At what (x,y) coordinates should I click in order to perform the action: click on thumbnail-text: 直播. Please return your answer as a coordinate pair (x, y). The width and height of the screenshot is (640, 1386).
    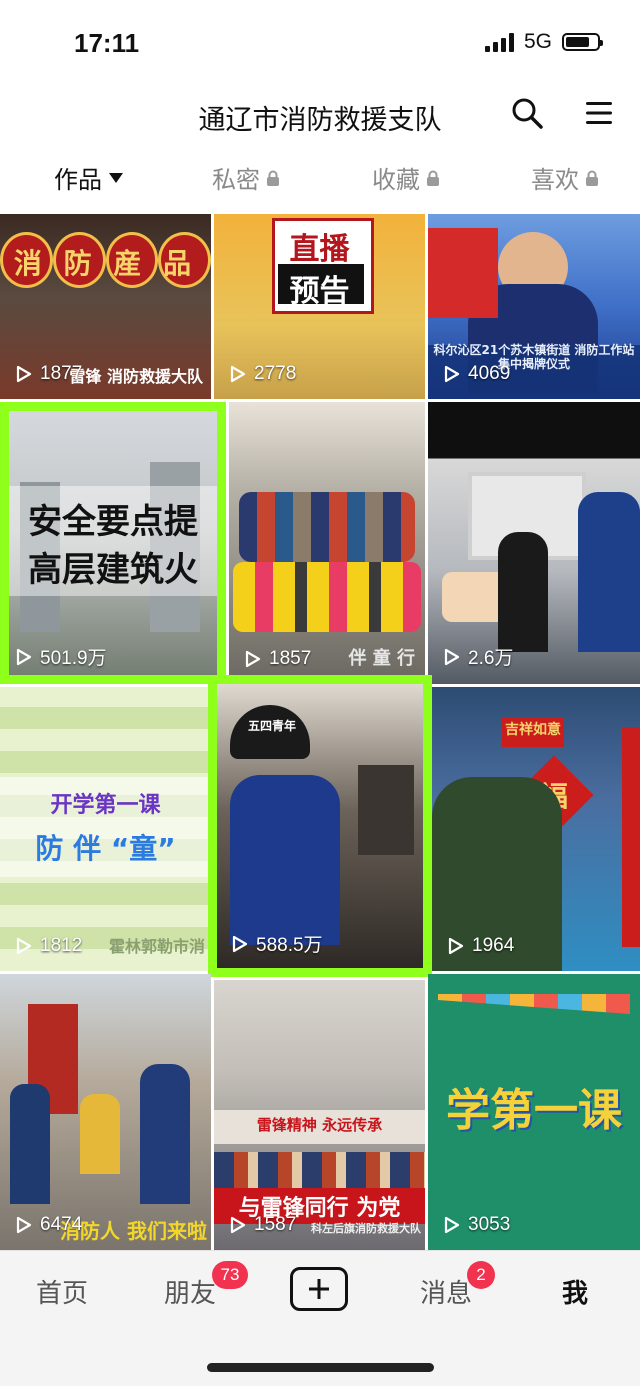
    Looking at the image, I should click on (319, 249).